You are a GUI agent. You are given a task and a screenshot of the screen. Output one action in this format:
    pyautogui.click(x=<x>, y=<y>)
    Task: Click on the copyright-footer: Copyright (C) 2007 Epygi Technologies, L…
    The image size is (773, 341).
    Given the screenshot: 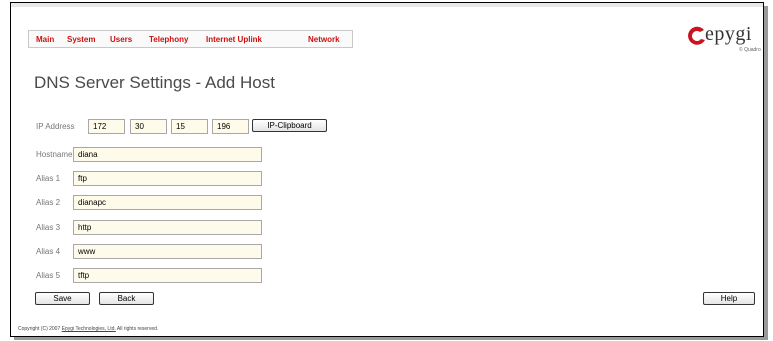 What is the action you would take?
    pyautogui.click(x=88, y=329)
    